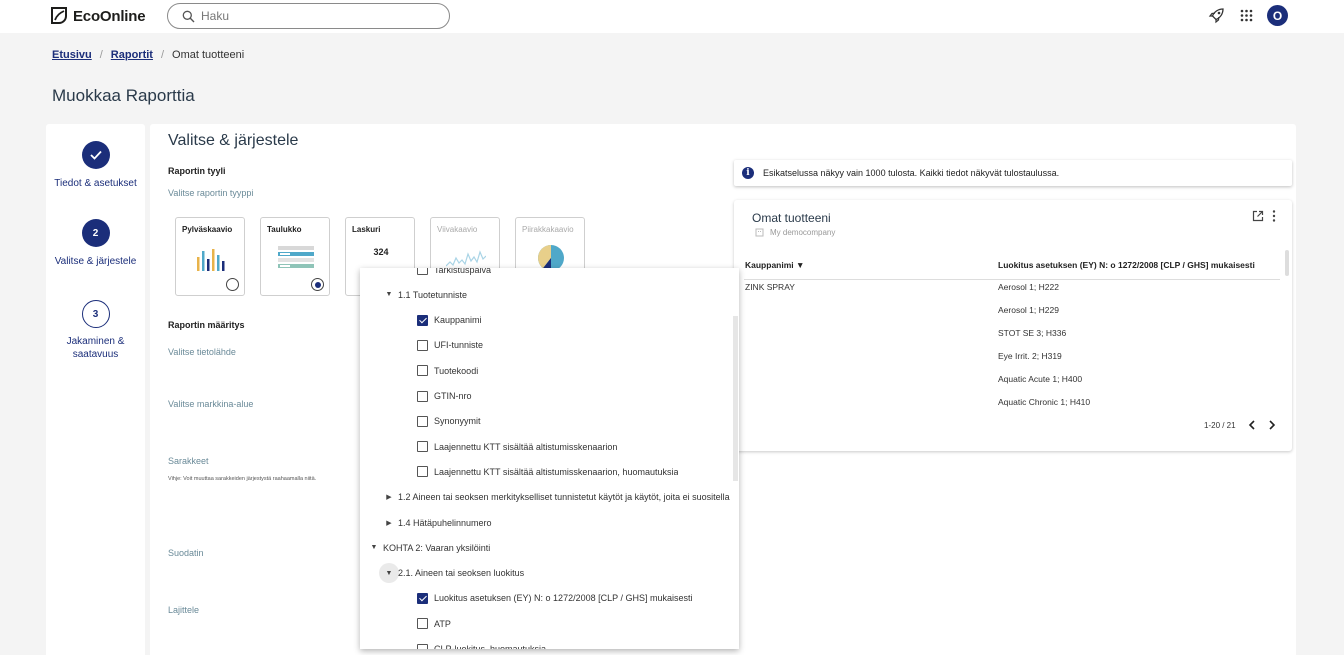 The image size is (1344, 655). I want to click on user-avatar: O, so click(1277, 15).